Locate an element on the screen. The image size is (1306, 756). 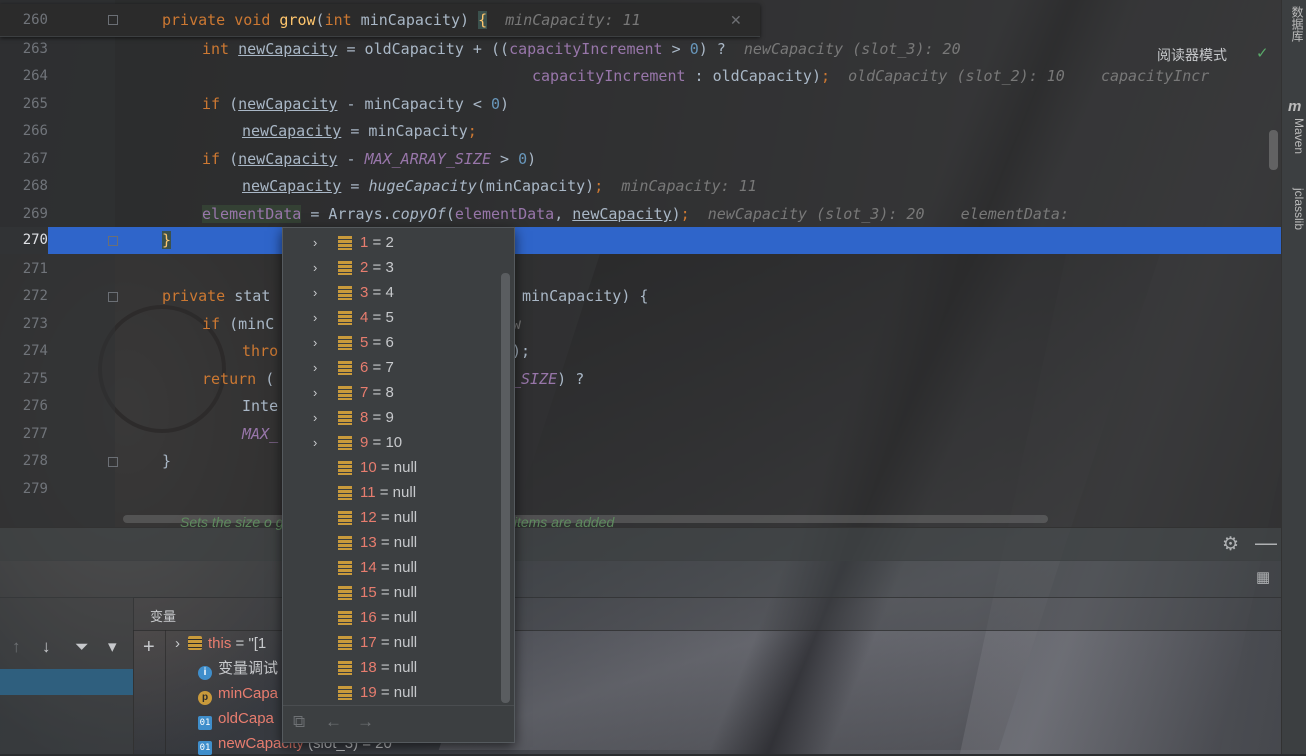
array-element-row: 13 = null is located at coordinates (391, 542).